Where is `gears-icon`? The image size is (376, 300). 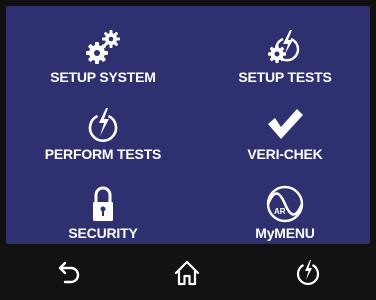 gears-icon is located at coordinates (103, 47).